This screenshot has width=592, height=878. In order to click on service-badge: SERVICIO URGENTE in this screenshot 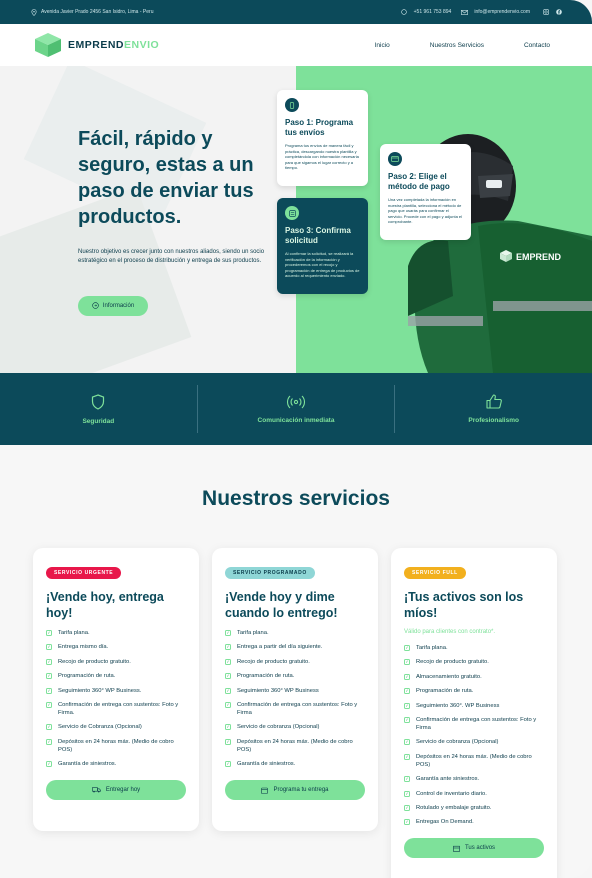, I will do `click(84, 573)`.